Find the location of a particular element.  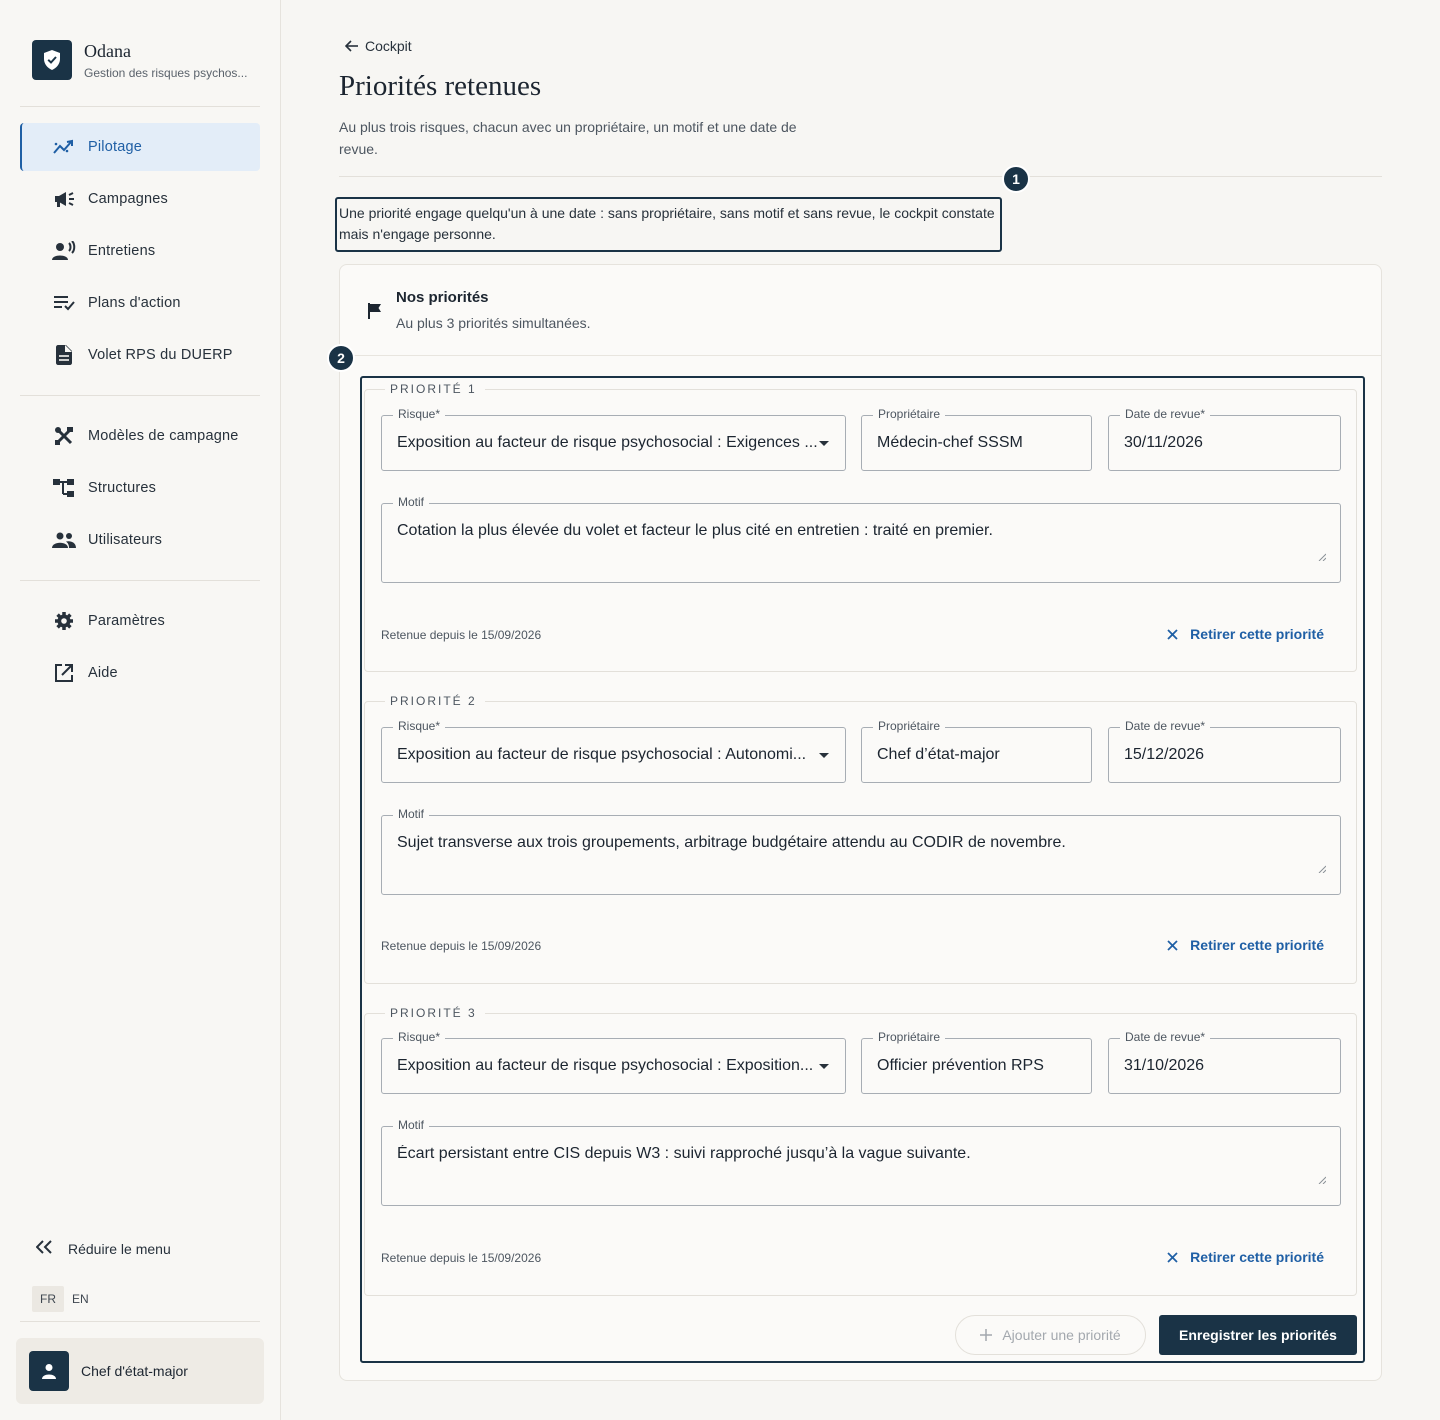

sidebar-item-plans-action: Plans d'action is located at coordinates (140, 303).